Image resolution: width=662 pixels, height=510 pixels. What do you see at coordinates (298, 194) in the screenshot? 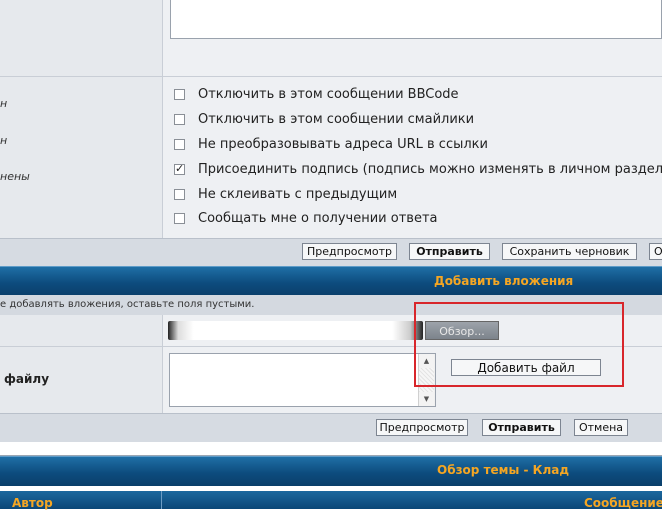
I see `checkbox-label-no-merge: Не склеивать с предыдущим` at bounding box center [298, 194].